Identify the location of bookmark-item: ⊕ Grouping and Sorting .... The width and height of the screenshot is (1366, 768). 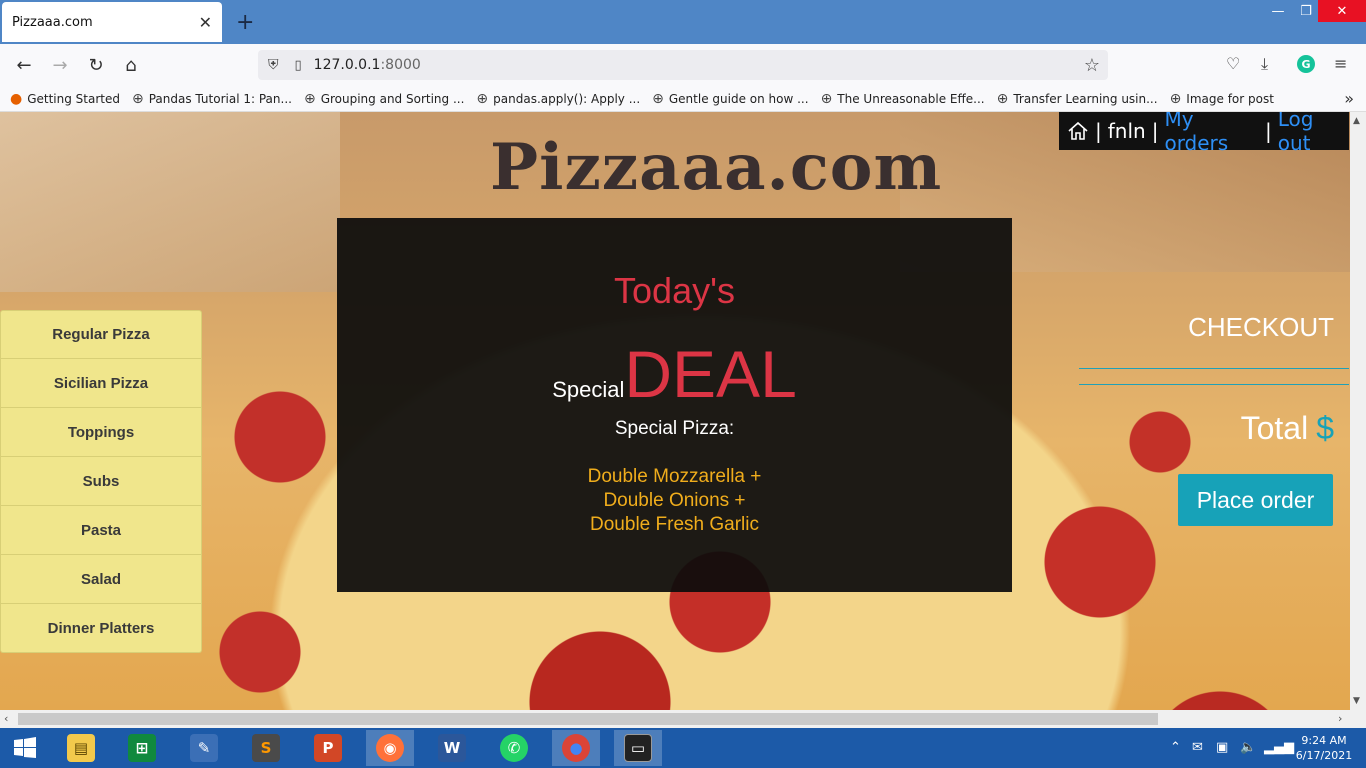
(384, 99).